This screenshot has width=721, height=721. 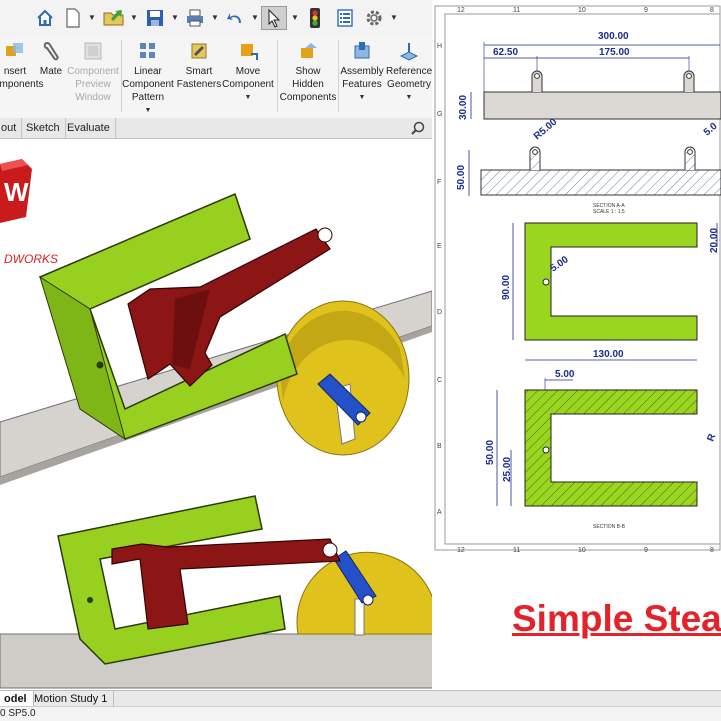 I want to click on insert-components-label: nsert omponents, so click(x=22, y=78).